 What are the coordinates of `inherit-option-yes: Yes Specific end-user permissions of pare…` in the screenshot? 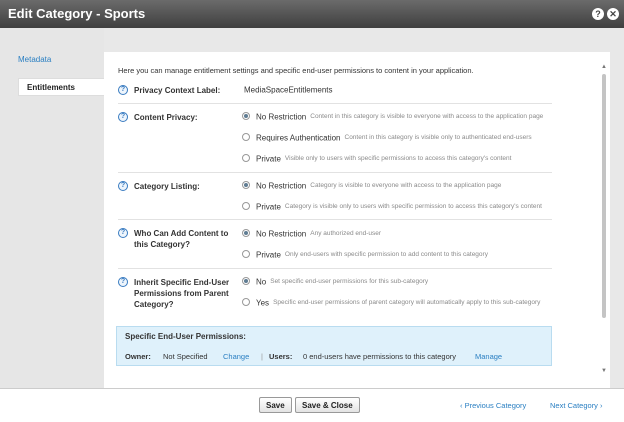 It's located at (391, 302).